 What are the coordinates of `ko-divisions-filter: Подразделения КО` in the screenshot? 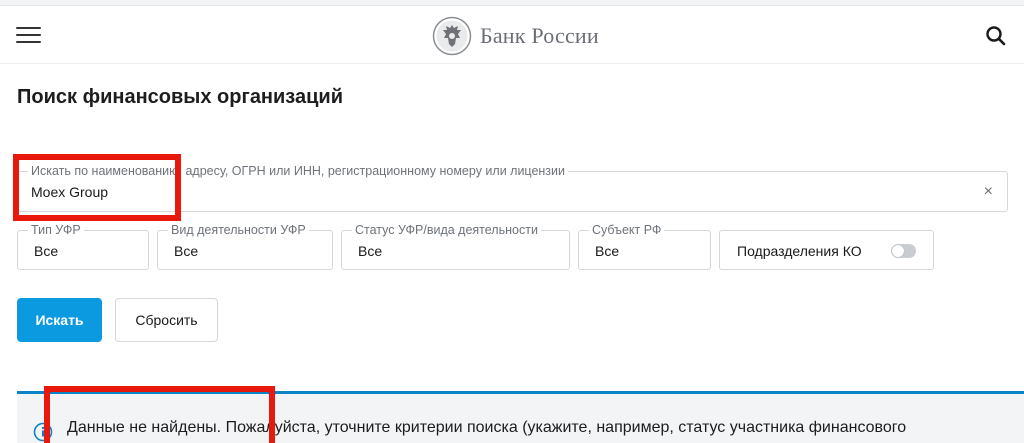 It's located at (826, 250).